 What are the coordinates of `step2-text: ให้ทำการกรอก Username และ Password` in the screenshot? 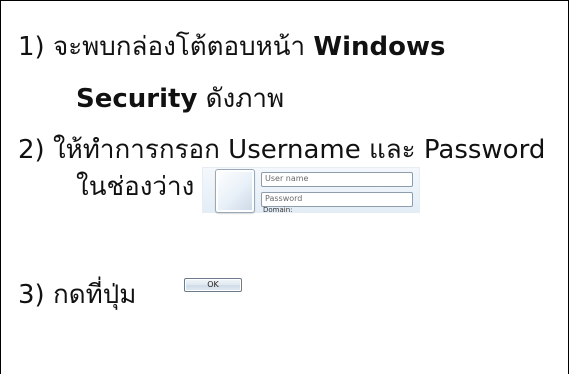 It's located at (299, 150).